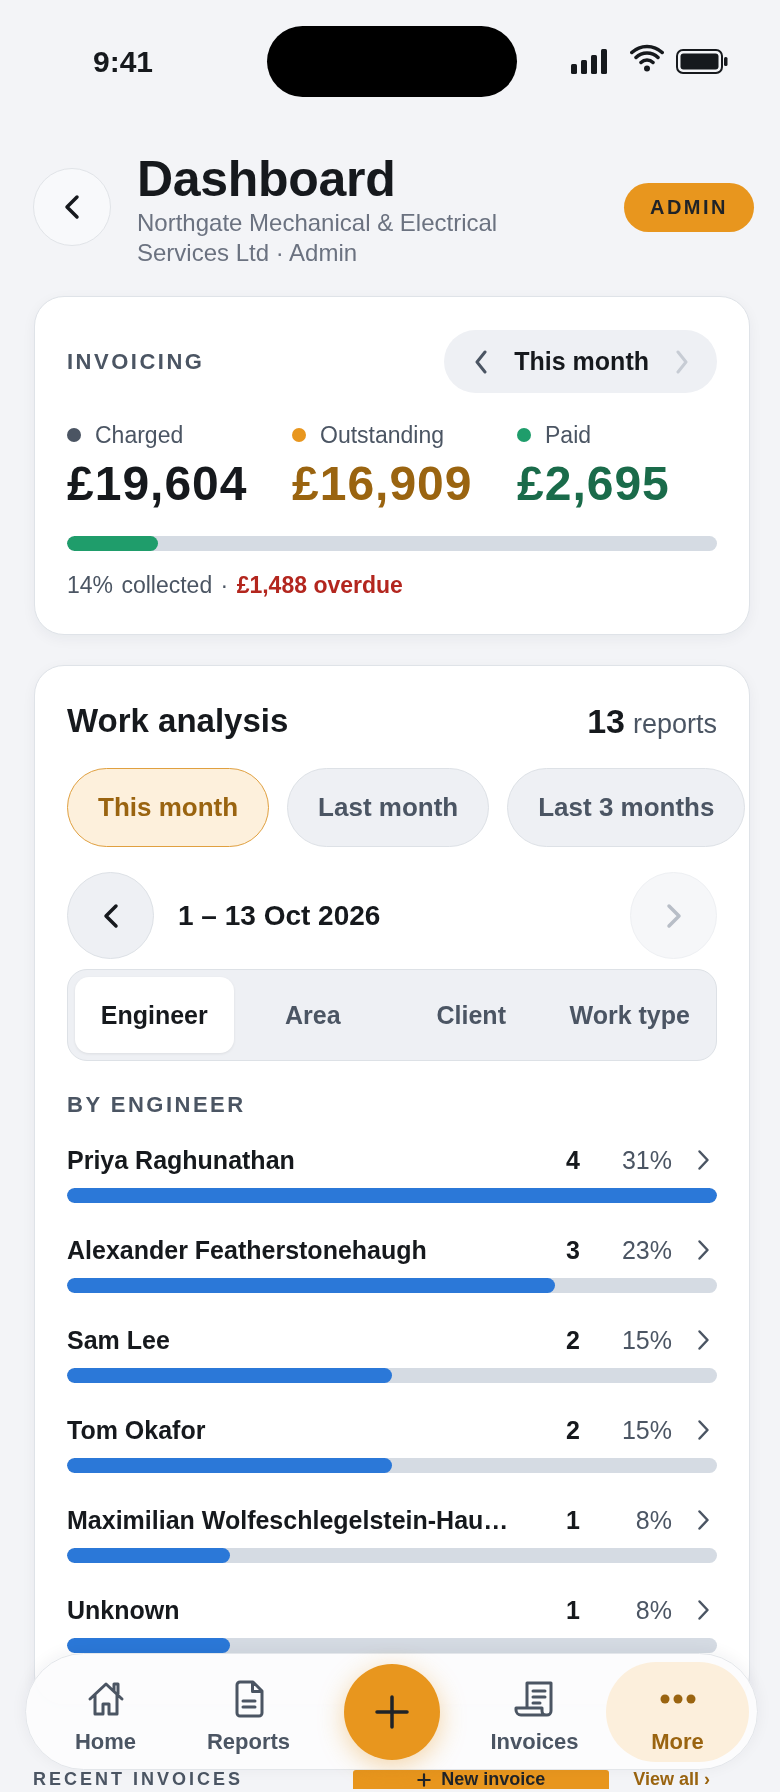  What do you see at coordinates (138, 1779) in the screenshot?
I see `section-title: RECENT INVOICES` at bounding box center [138, 1779].